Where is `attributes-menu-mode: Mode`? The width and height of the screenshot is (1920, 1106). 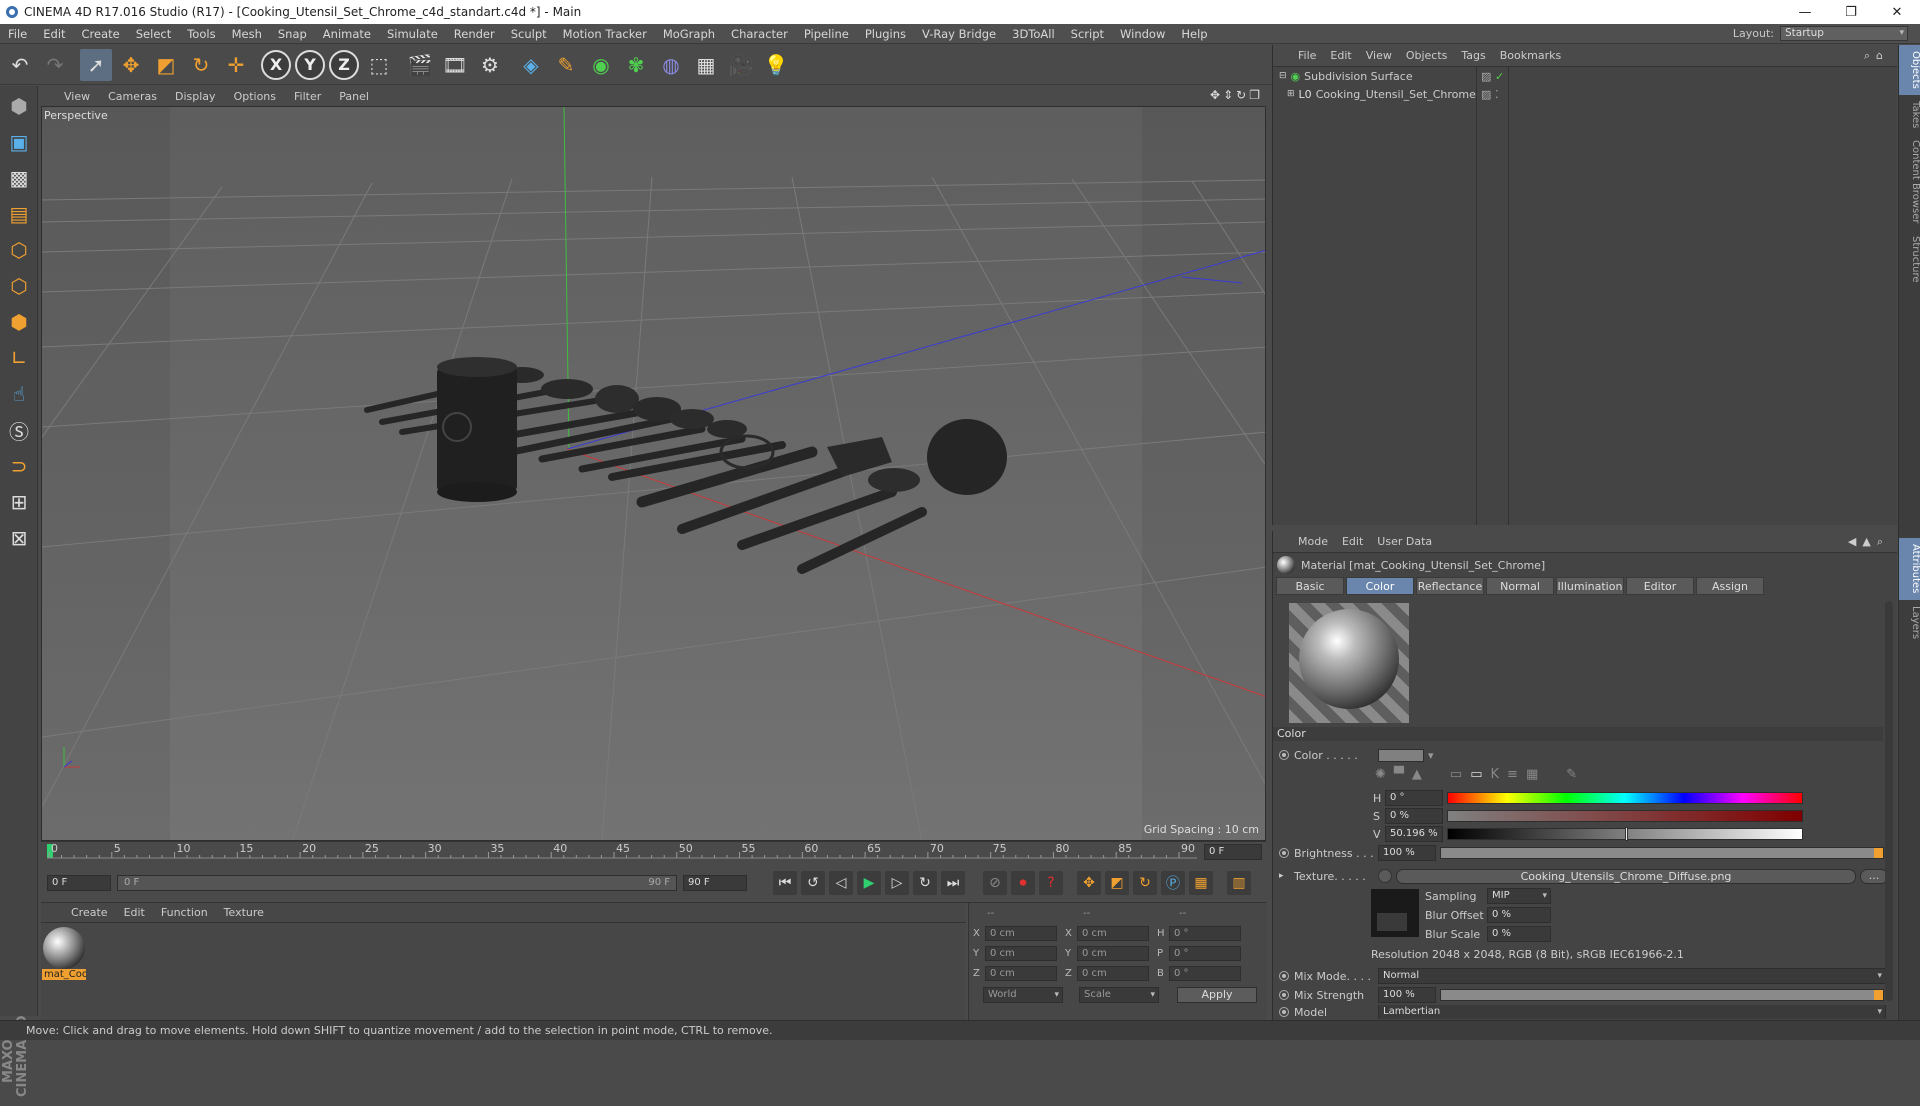 attributes-menu-mode: Mode is located at coordinates (1313, 541).